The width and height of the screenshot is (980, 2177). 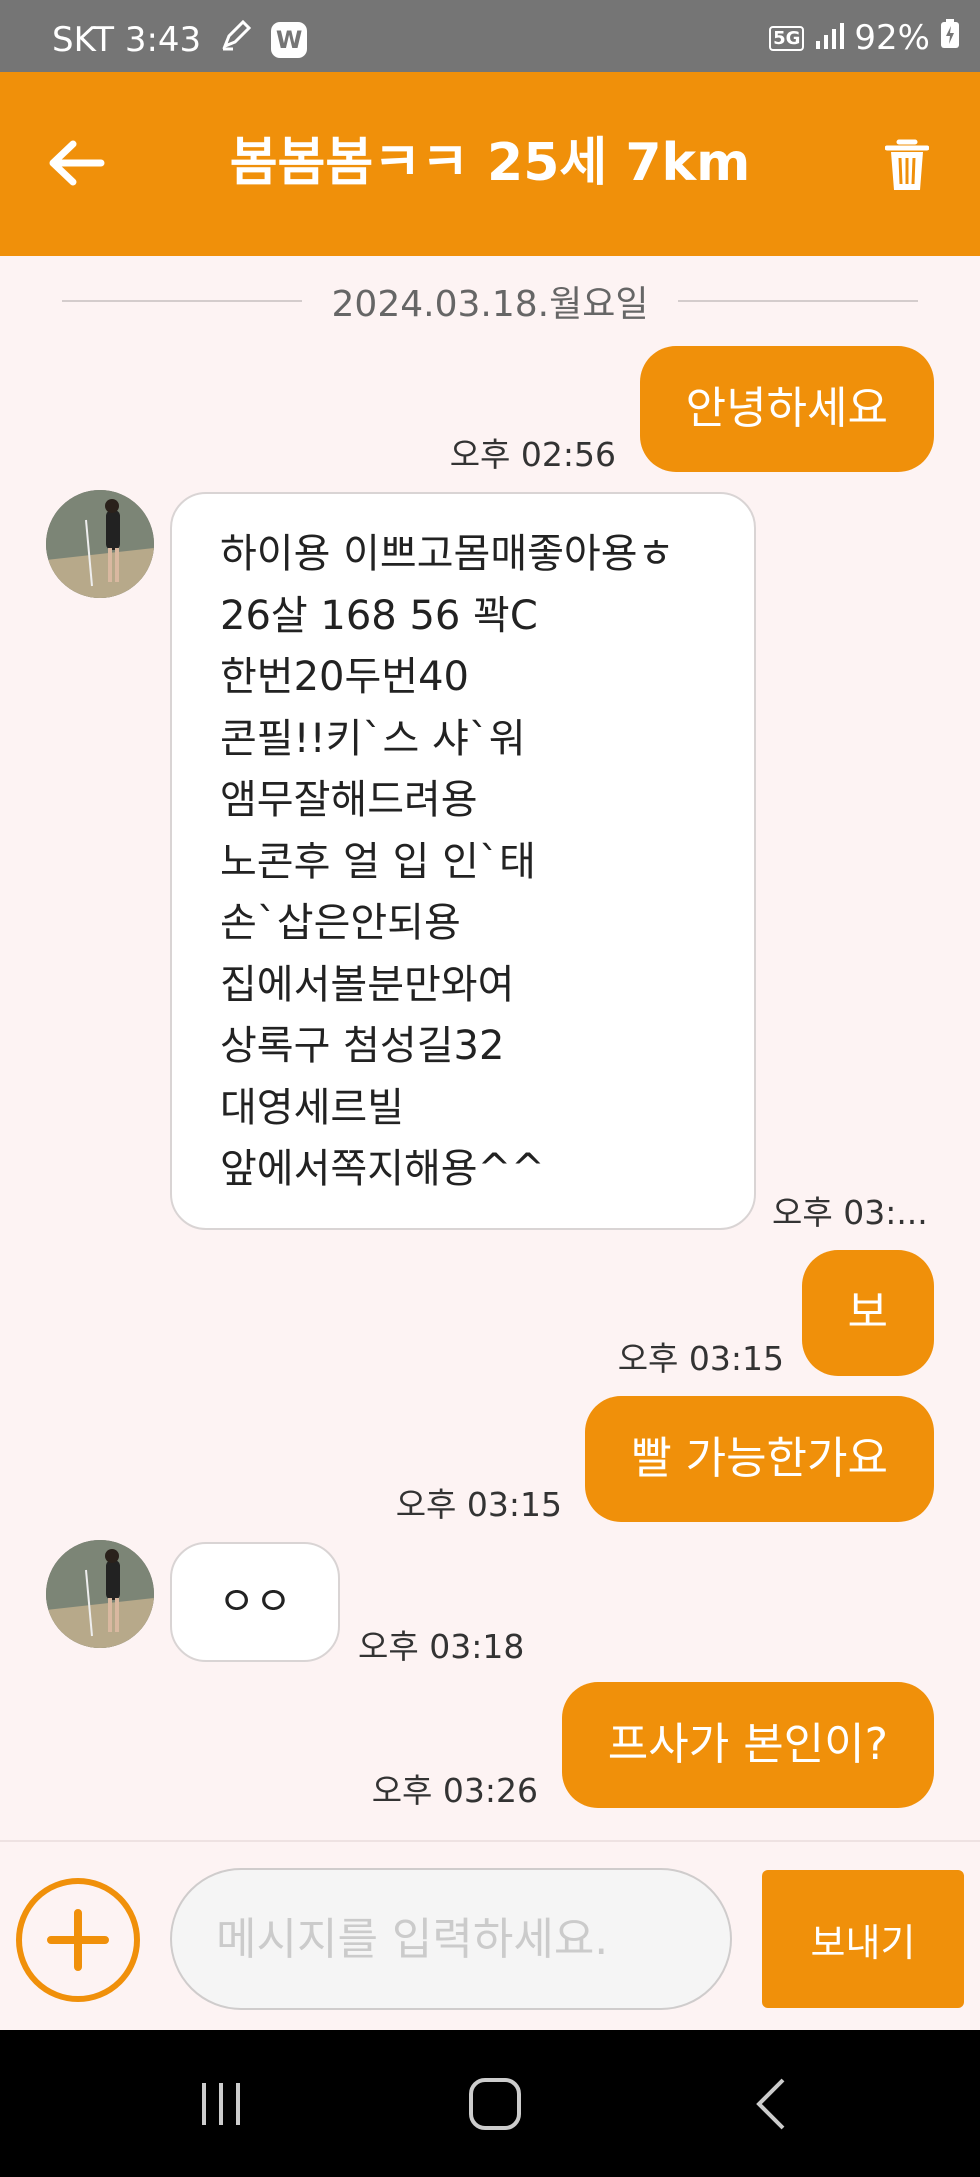 I want to click on back-icon, so click(x=770, y=2104).